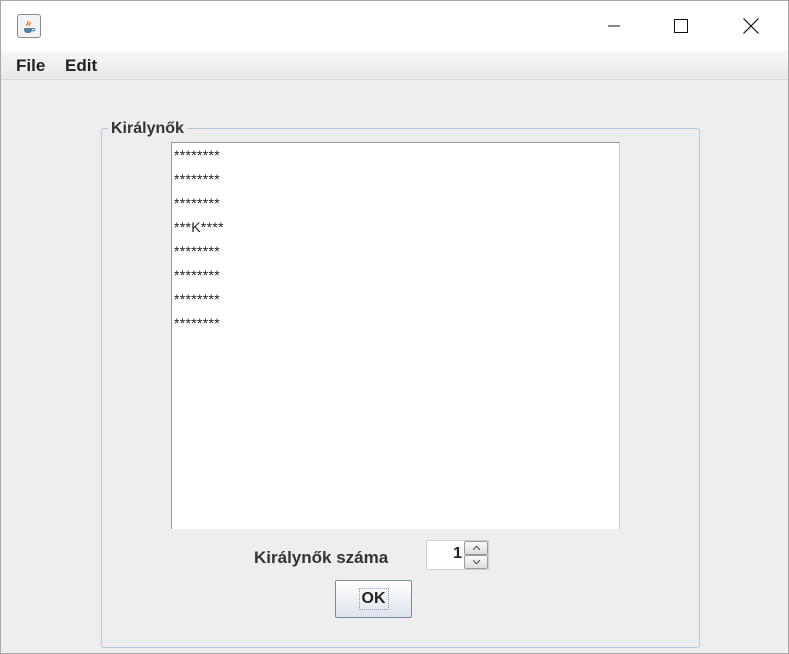  Describe the element at coordinates (321, 557) in the screenshot. I see `queen-count-label: Királynők száma` at that location.